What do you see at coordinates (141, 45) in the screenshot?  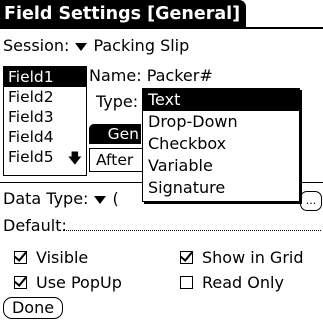 I see `session-trigger: Packing Slip` at bounding box center [141, 45].